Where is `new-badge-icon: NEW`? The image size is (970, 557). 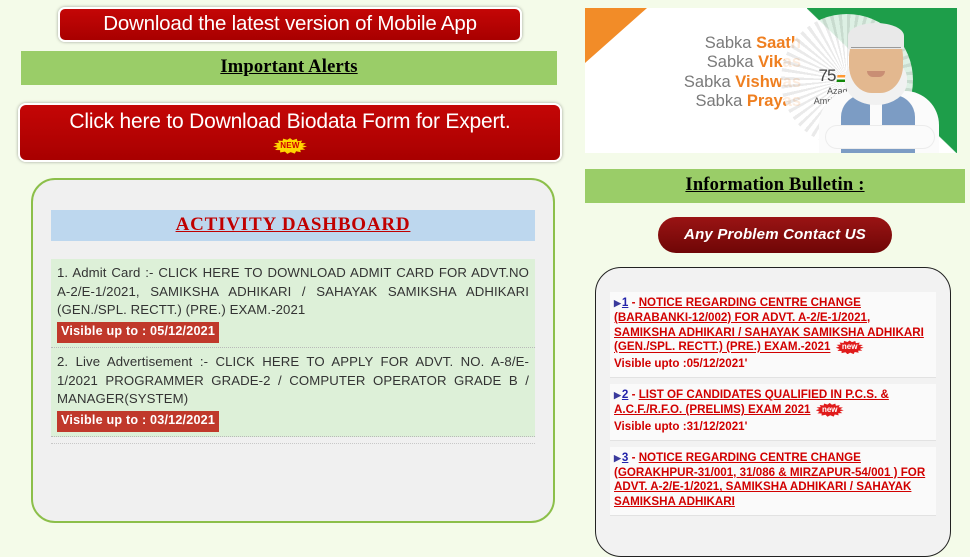
new-badge-icon: NEW is located at coordinates (290, 146).